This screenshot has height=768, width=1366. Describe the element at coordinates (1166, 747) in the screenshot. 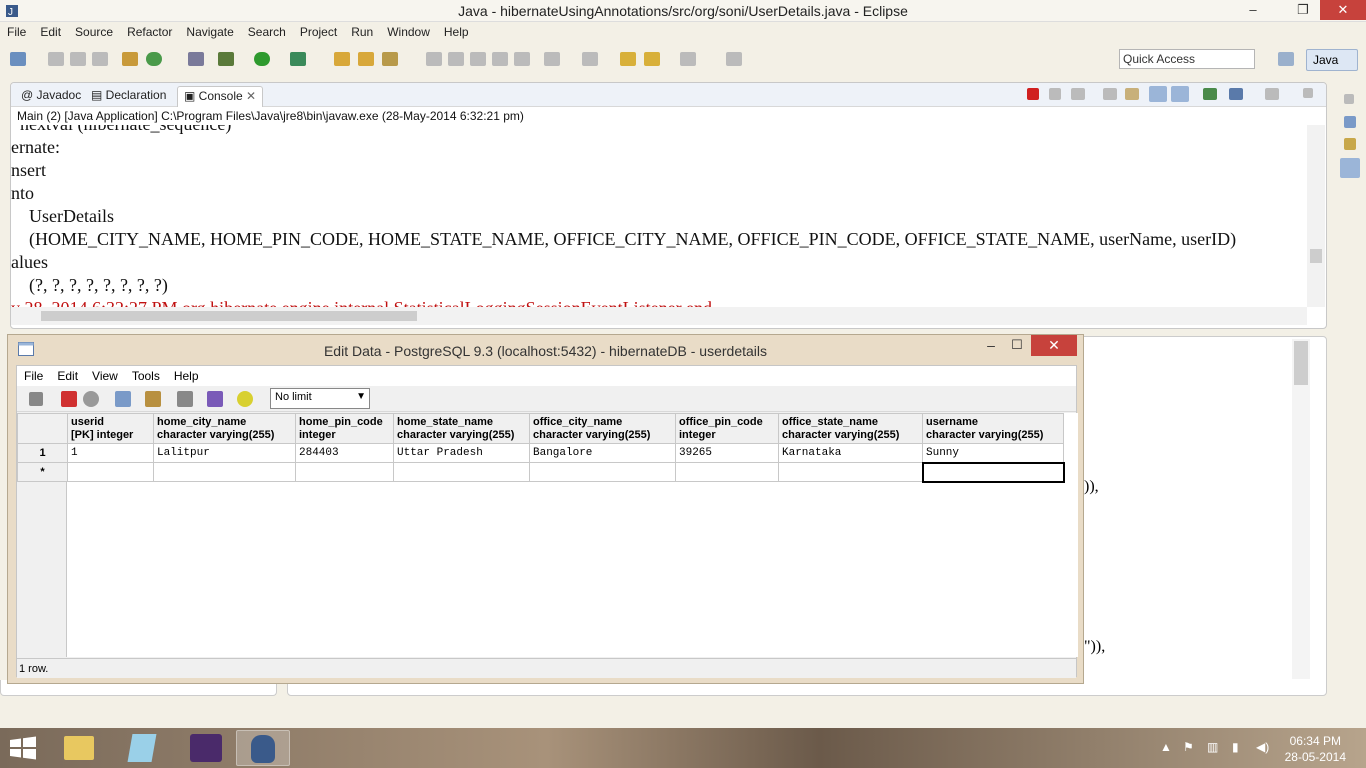

I see `show-hidden-icons-icon: ▲` at that location.